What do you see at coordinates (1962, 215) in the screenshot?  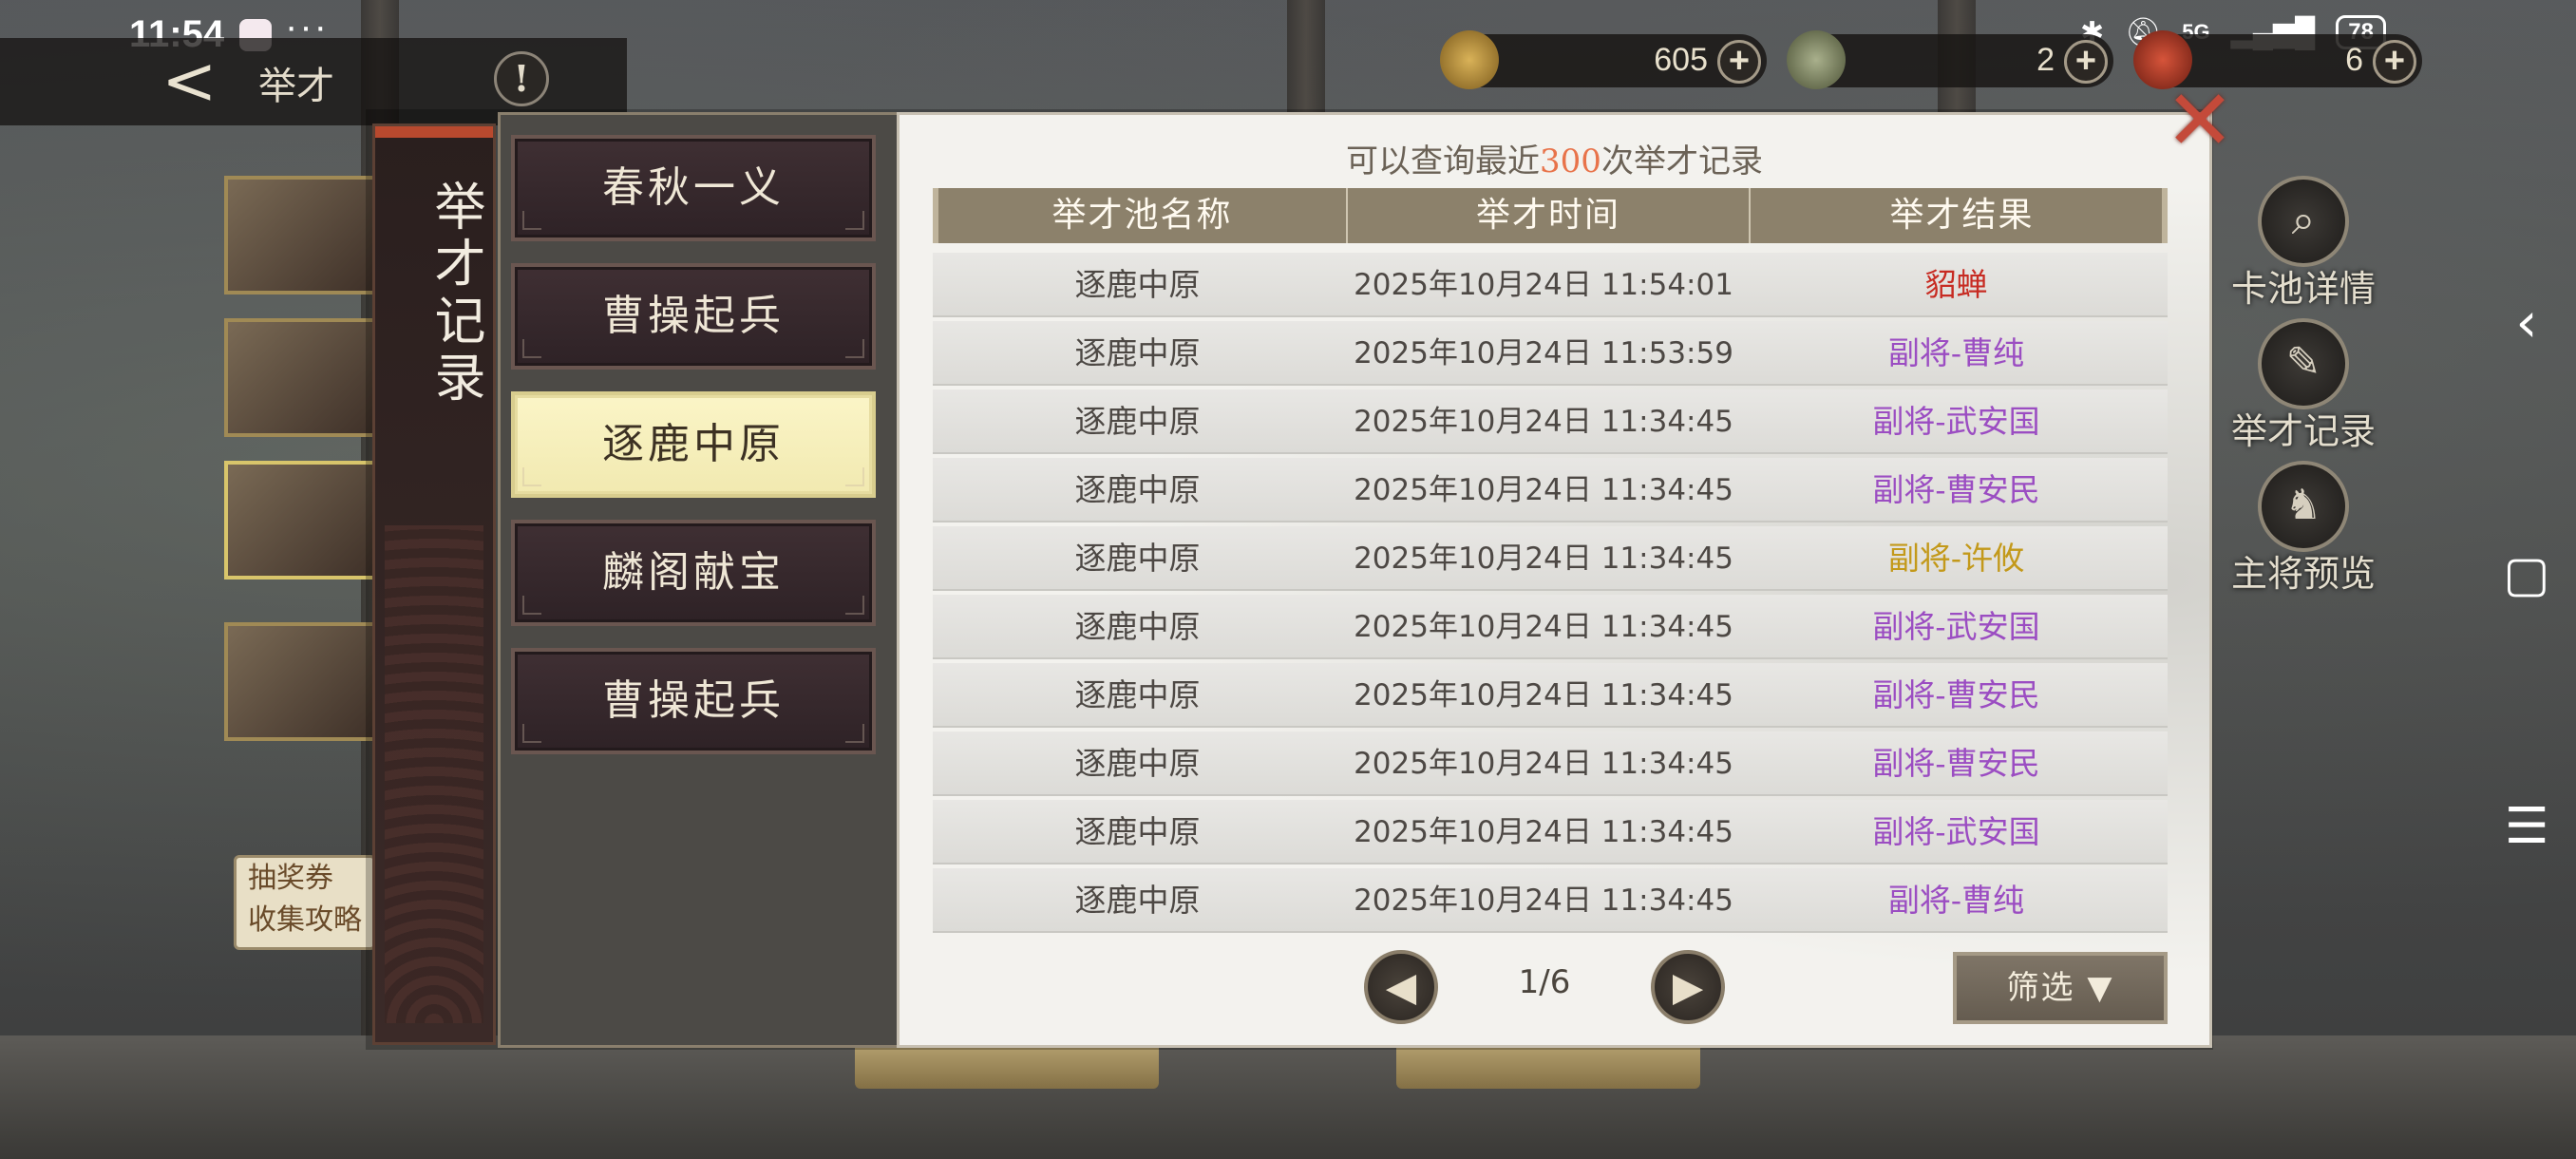 I see `column-header-result: 举才结果` at bounding box center [1962, 215].